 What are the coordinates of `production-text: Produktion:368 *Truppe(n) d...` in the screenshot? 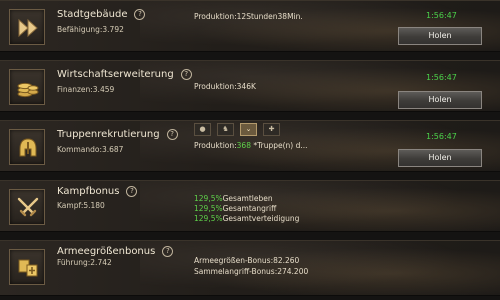 It's located at (251, 145).